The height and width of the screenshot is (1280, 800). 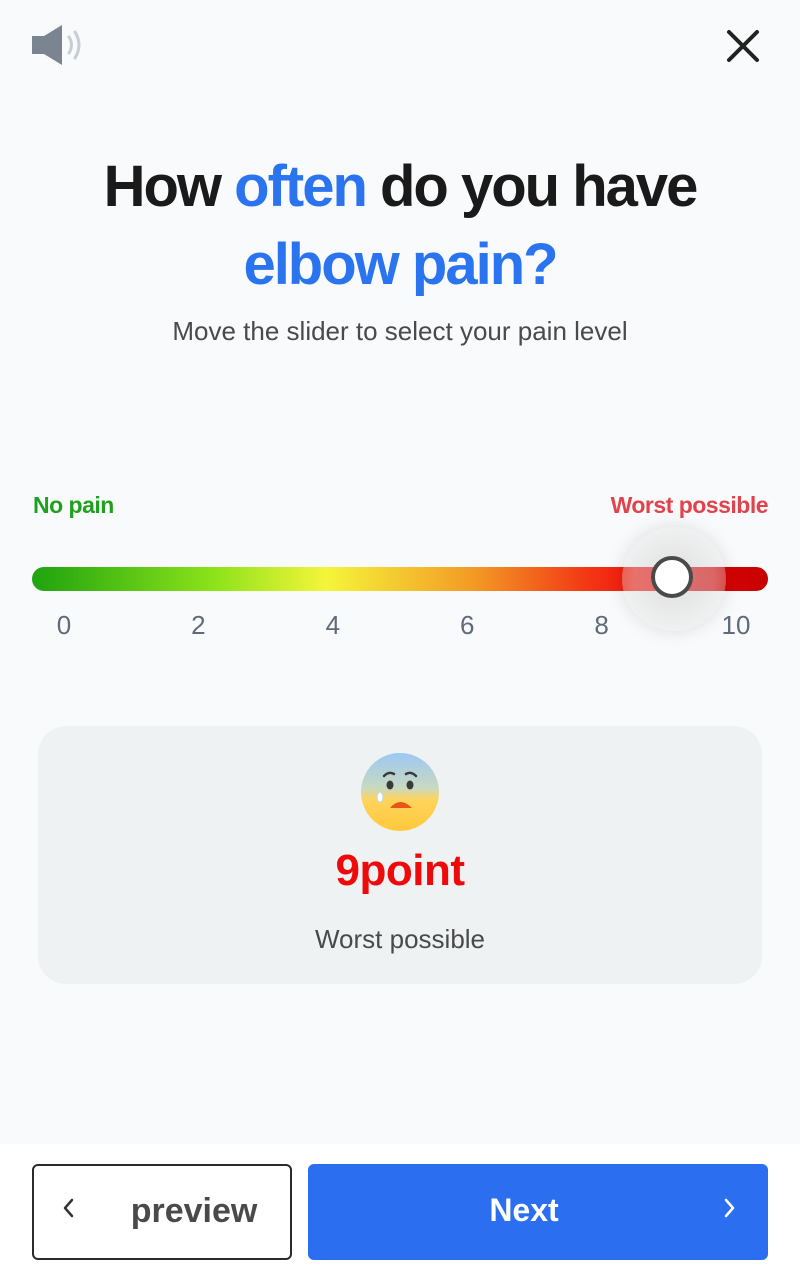 I want to click on chevron-left-icon, so click(x=68, y=1211).